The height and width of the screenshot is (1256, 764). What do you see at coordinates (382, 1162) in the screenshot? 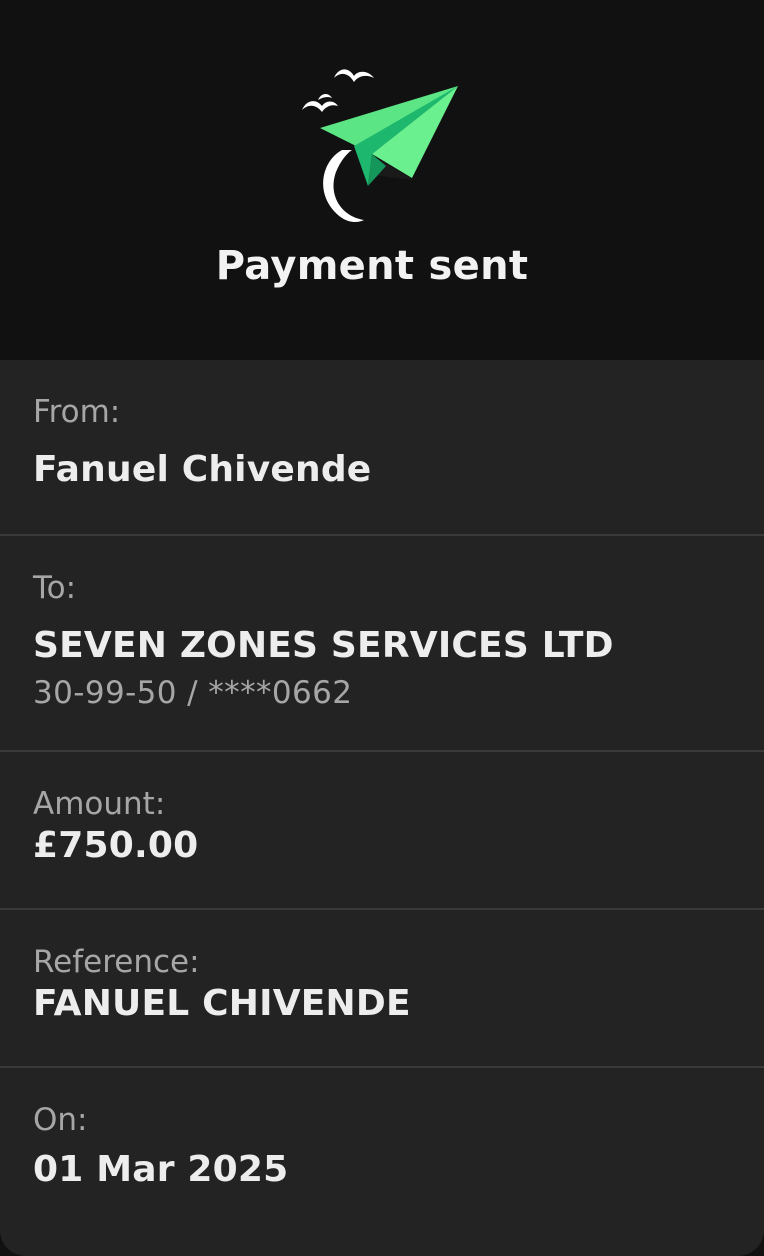
I see `detail-row-date: On: 01 Mar 2025` at bounding box center [382, 1162].